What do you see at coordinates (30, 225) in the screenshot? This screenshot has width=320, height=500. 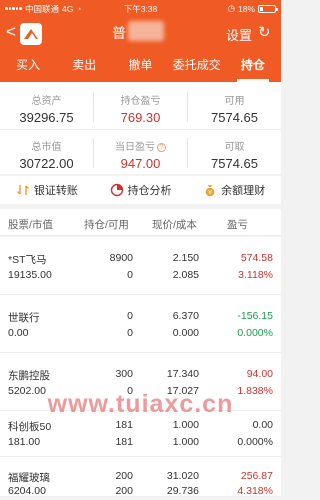 I see `column-name: 股票/市值` at bounding box center [30, 225].